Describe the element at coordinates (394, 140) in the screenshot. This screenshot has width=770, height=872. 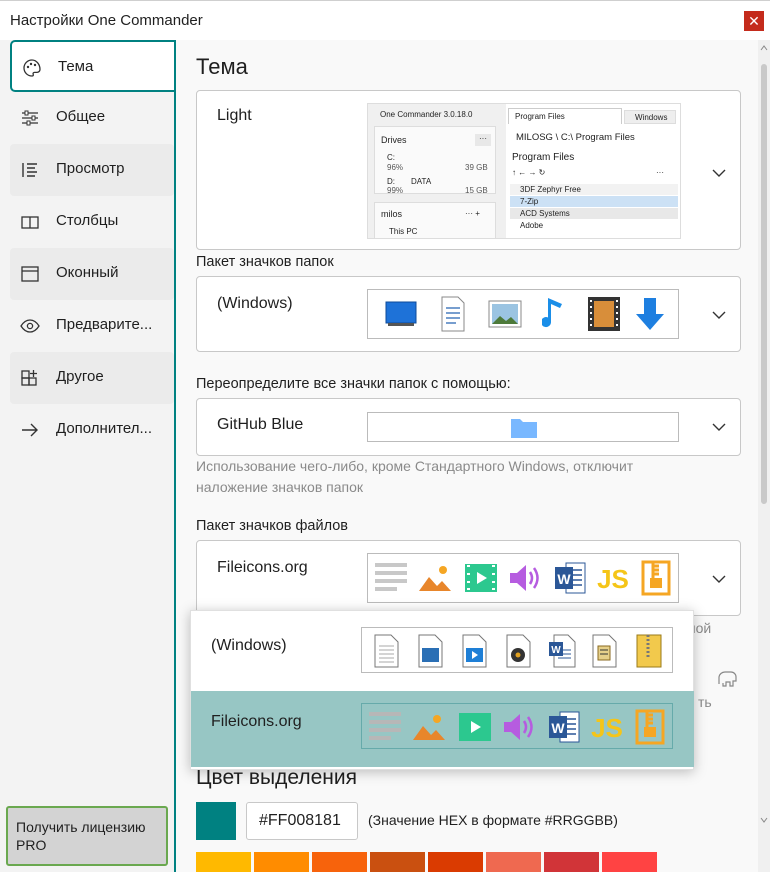
I see `preview-drives-header: Drives` at that location.